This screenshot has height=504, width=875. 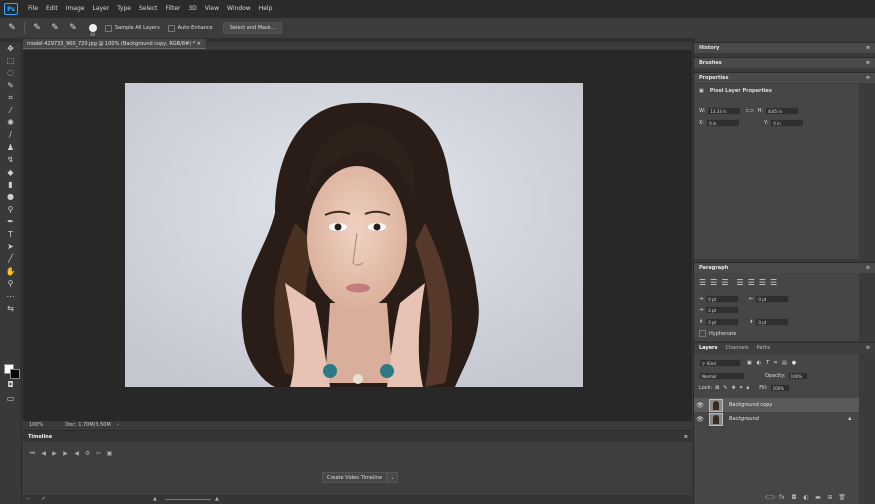 What do you see at coordinates (36, 425) in the screenshot?
I see `zoom-level: 100%` at bounding box center [36, 425].